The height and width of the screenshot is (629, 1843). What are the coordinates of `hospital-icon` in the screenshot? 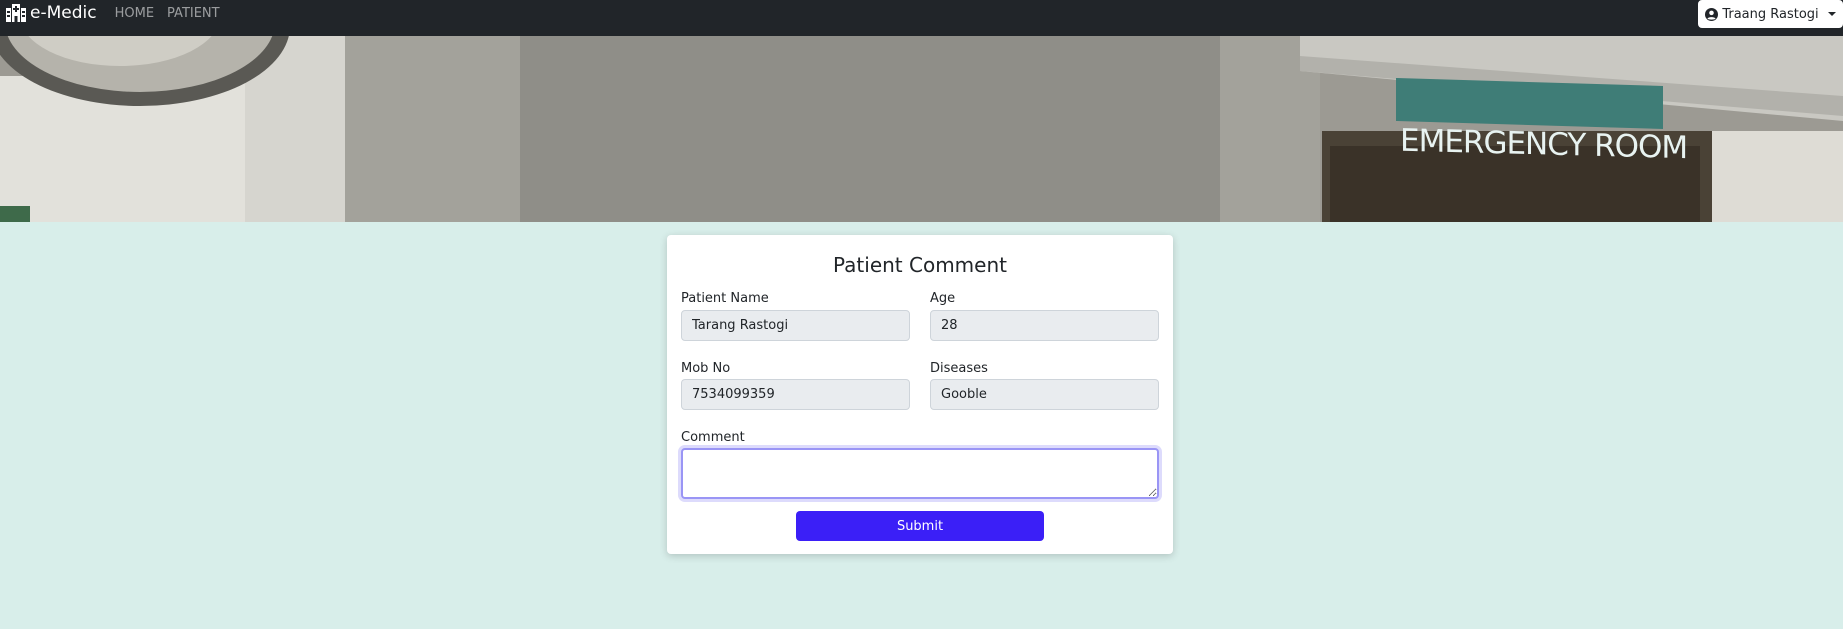 It's located at (16, 13).